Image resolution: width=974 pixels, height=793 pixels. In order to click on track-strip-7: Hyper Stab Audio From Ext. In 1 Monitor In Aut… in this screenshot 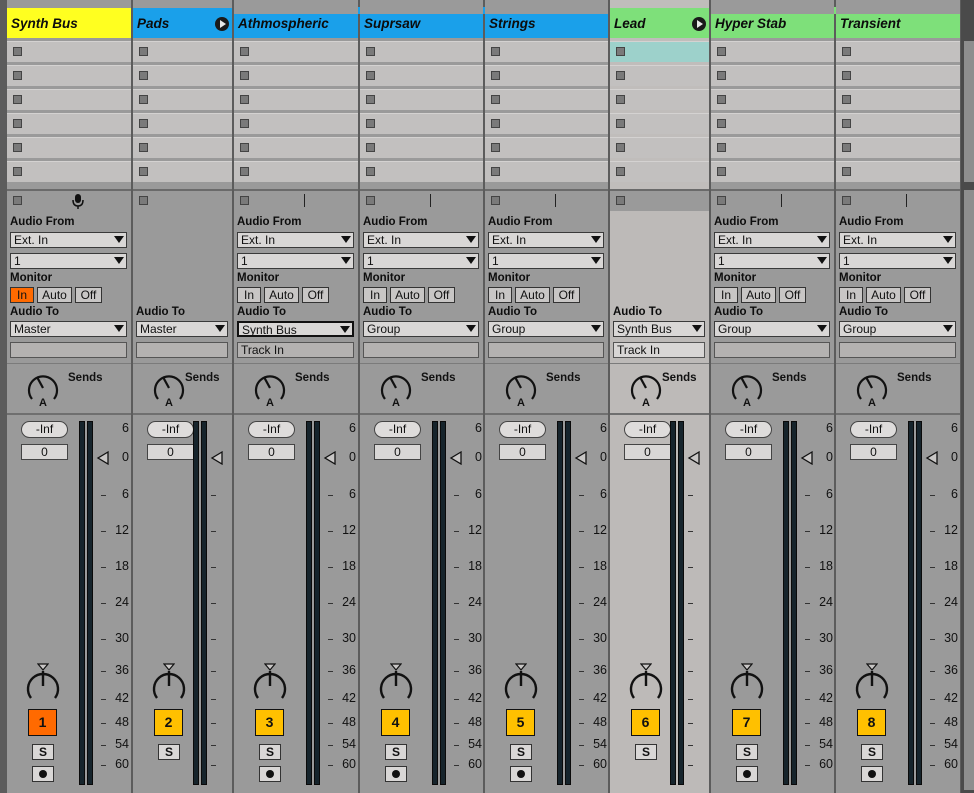, I will do `click(772, 396)`.